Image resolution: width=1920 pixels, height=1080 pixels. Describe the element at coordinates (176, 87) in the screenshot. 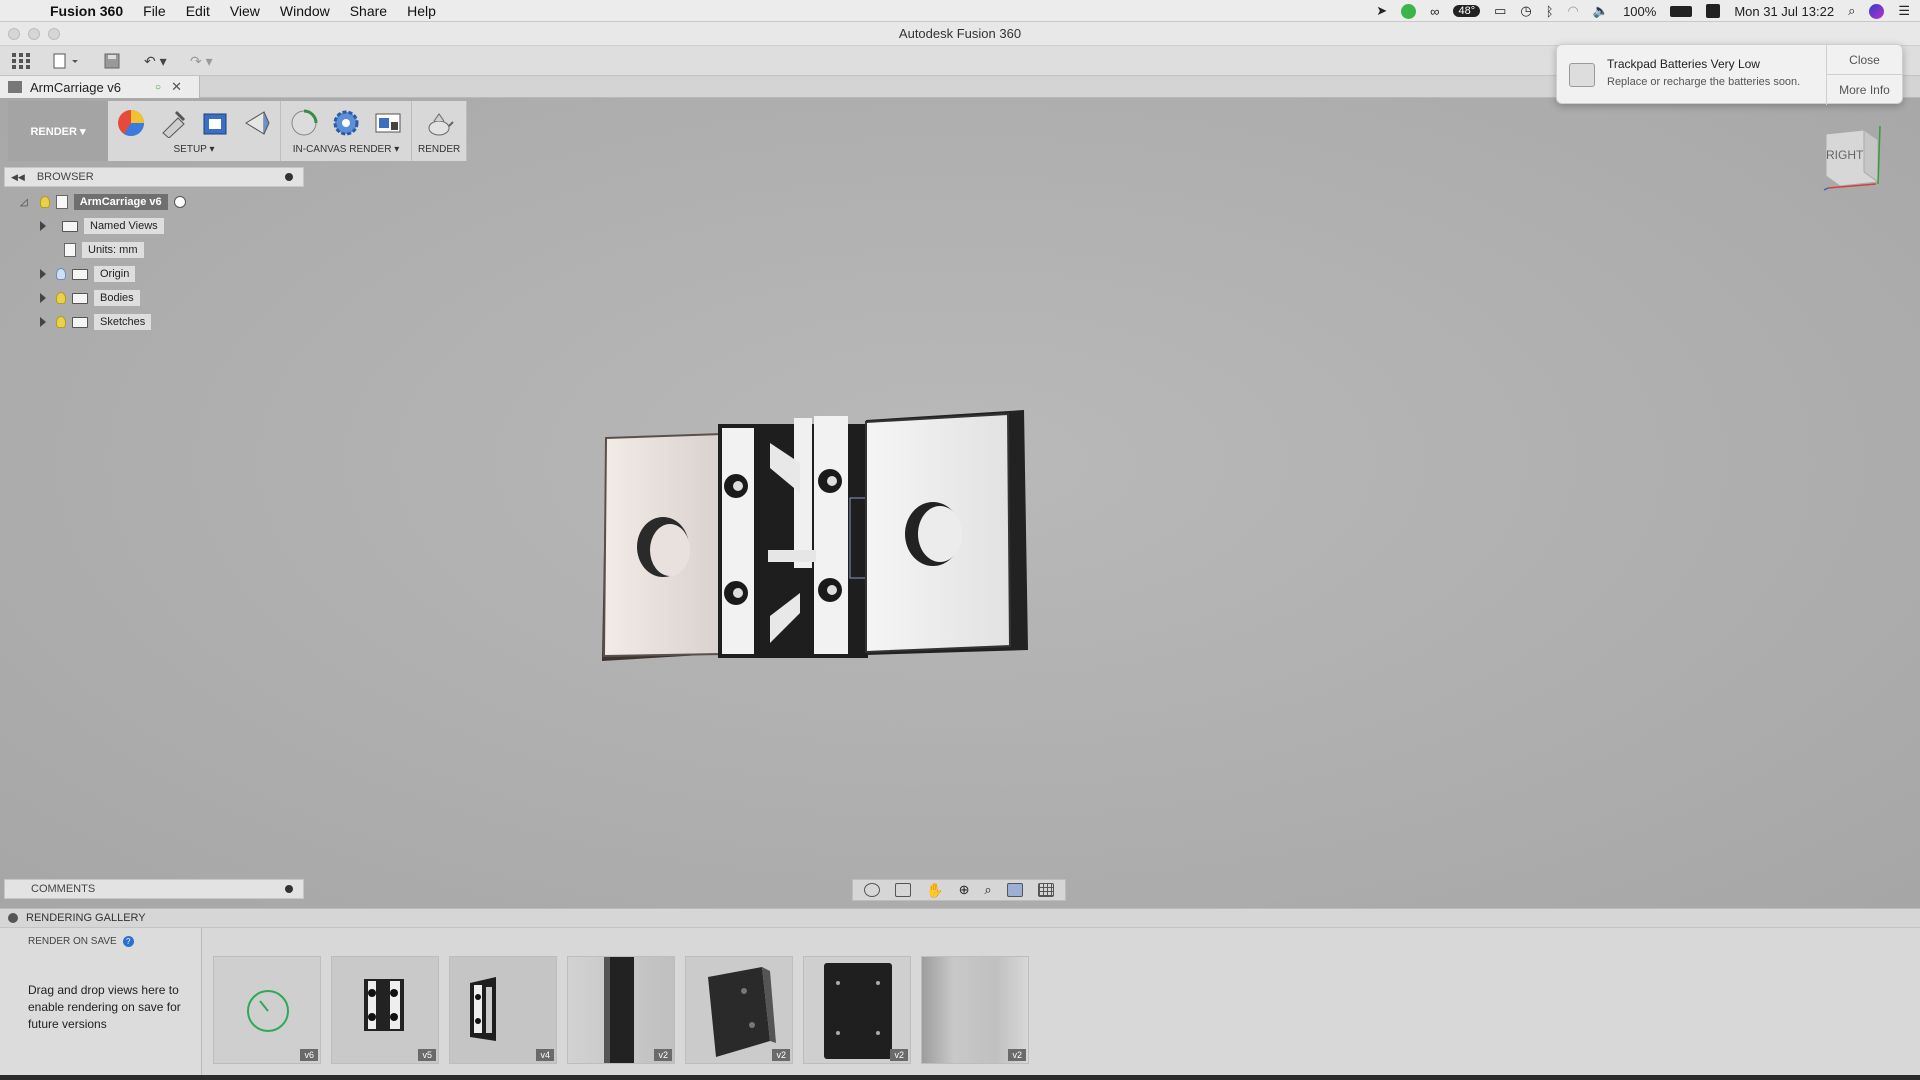

I see `close-tab-icon: ✕` at that location.